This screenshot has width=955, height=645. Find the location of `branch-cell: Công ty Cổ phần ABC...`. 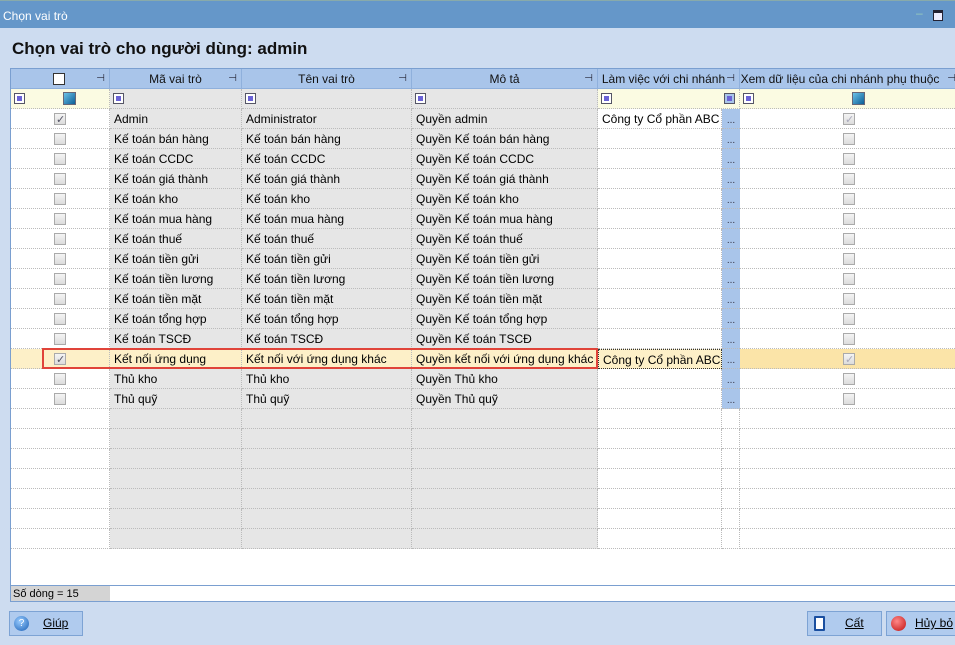

branch-cell: Công ty Cổ phần ABC... is located at coordinates (660, 359).